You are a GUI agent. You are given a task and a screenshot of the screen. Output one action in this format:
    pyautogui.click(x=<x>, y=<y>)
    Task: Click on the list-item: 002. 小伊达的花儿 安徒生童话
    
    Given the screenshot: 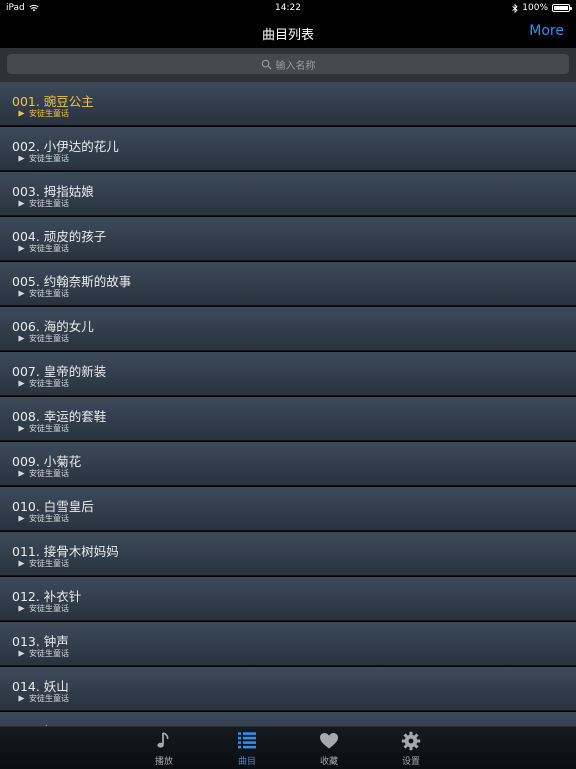 What is the action you would take?
    pyautogui.click(x=288, y=149)
    